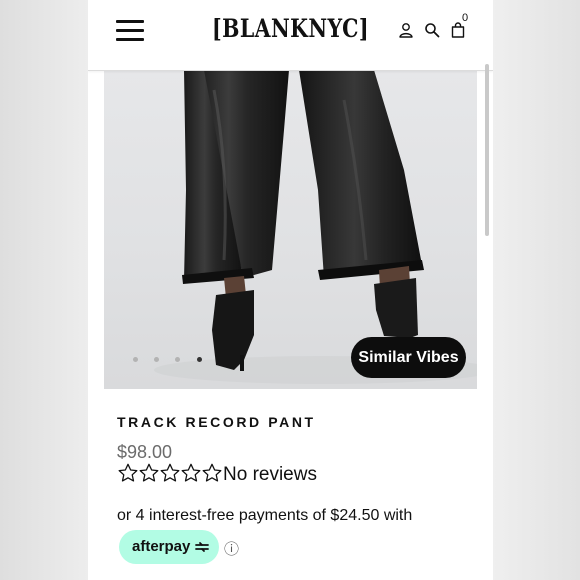 Image resolution: width=580 pixels, height=580 pixels. What do you see at coordinates (432, 30) in the screenshot?
I see `search-icon` at bounding box center [432, 30].